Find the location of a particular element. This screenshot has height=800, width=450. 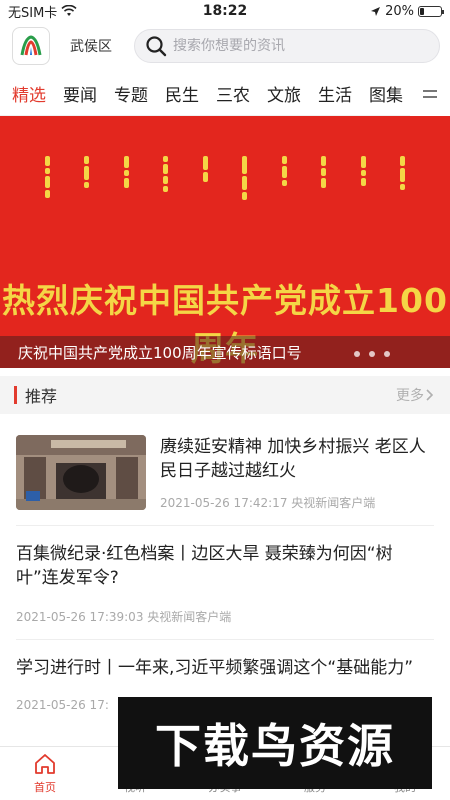

carousel-indicator is located at coordinates (372, 354).